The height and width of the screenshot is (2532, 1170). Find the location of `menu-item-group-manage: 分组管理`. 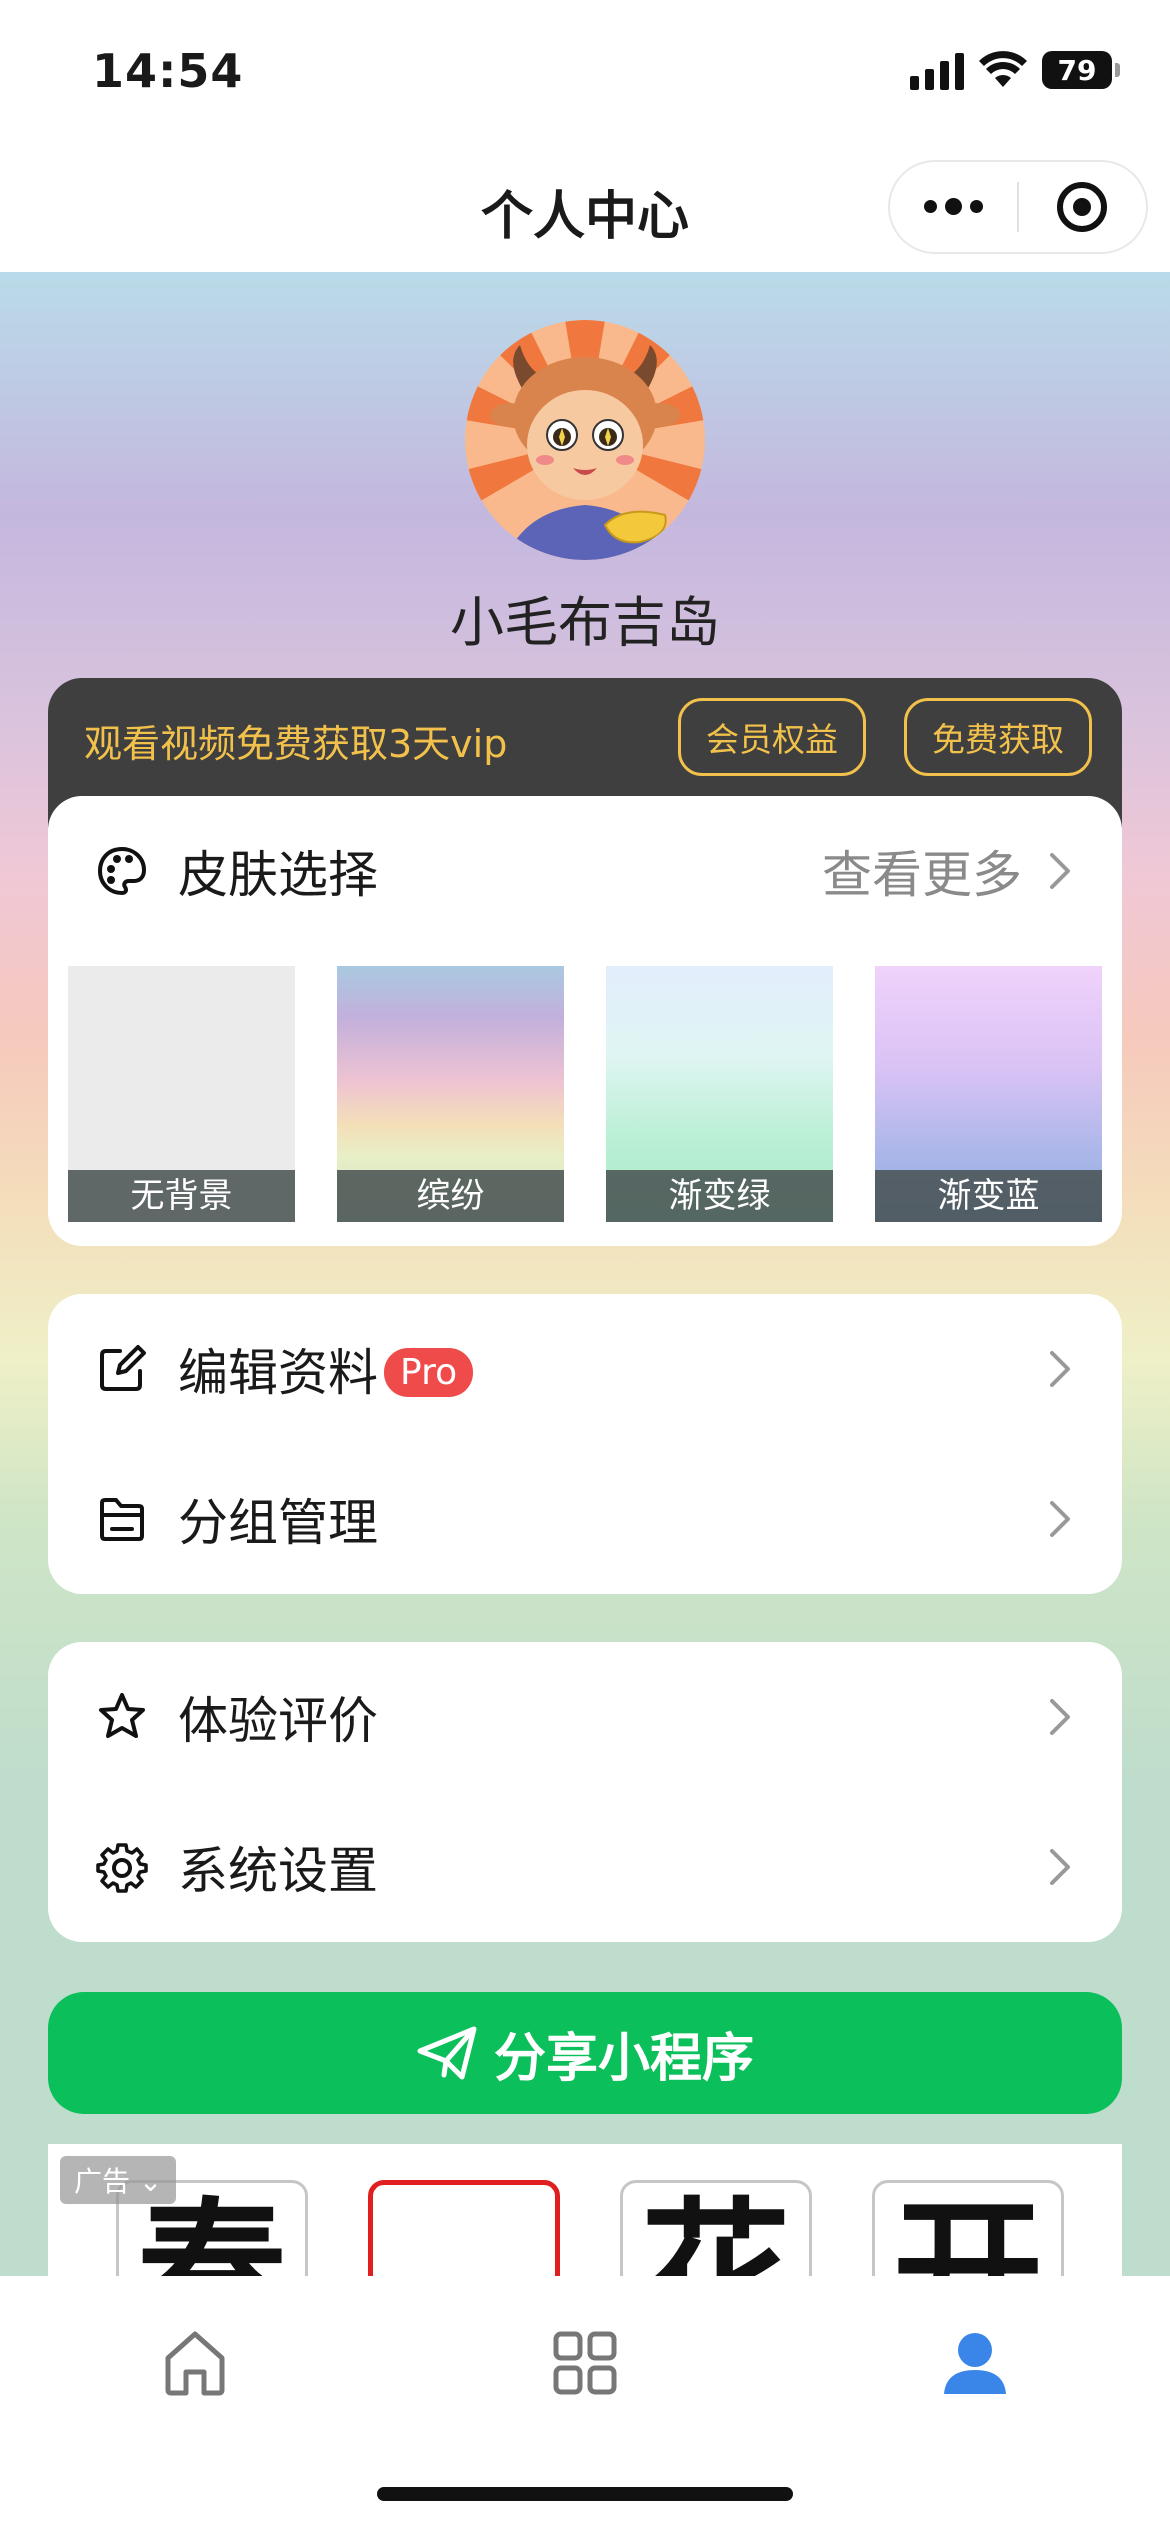

menu-item-group-manage: 分组管理 is located at coordinates (585, 1519).